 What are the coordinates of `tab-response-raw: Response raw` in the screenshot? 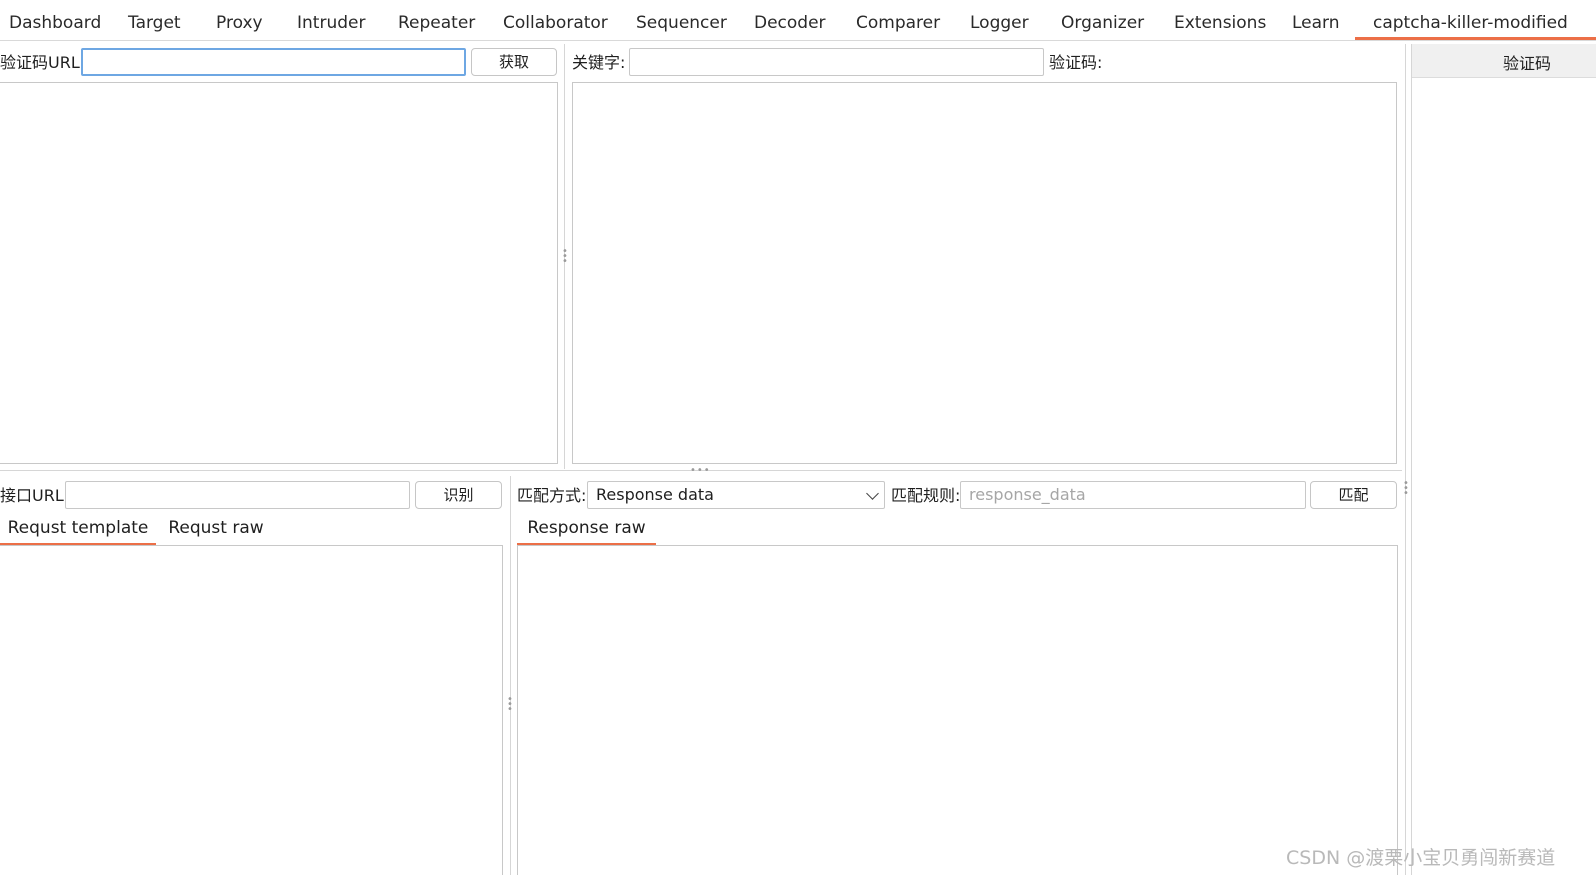 It's located at (586, 530).